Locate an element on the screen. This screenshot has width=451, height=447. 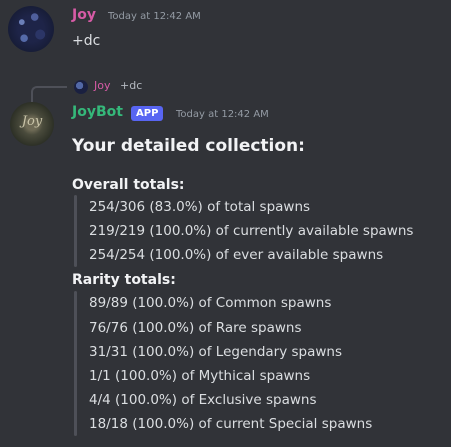
rarity-totals-title: Rarity totals: is located at coordinates (124, 280).